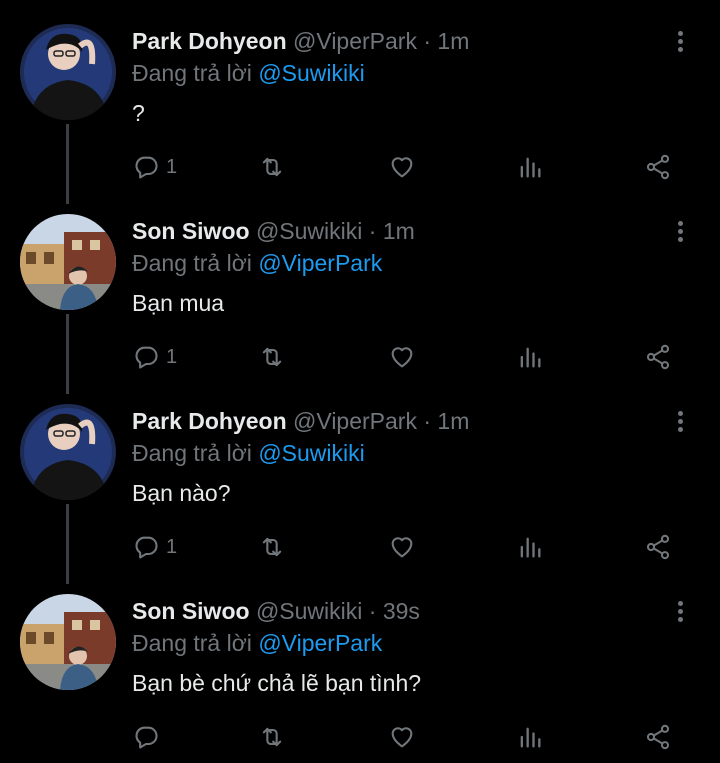 This screenshot has width=720, height=763. I want to click on tweet-header: Son Siwoo @Suwikiki · 1m, so click(273, 231).